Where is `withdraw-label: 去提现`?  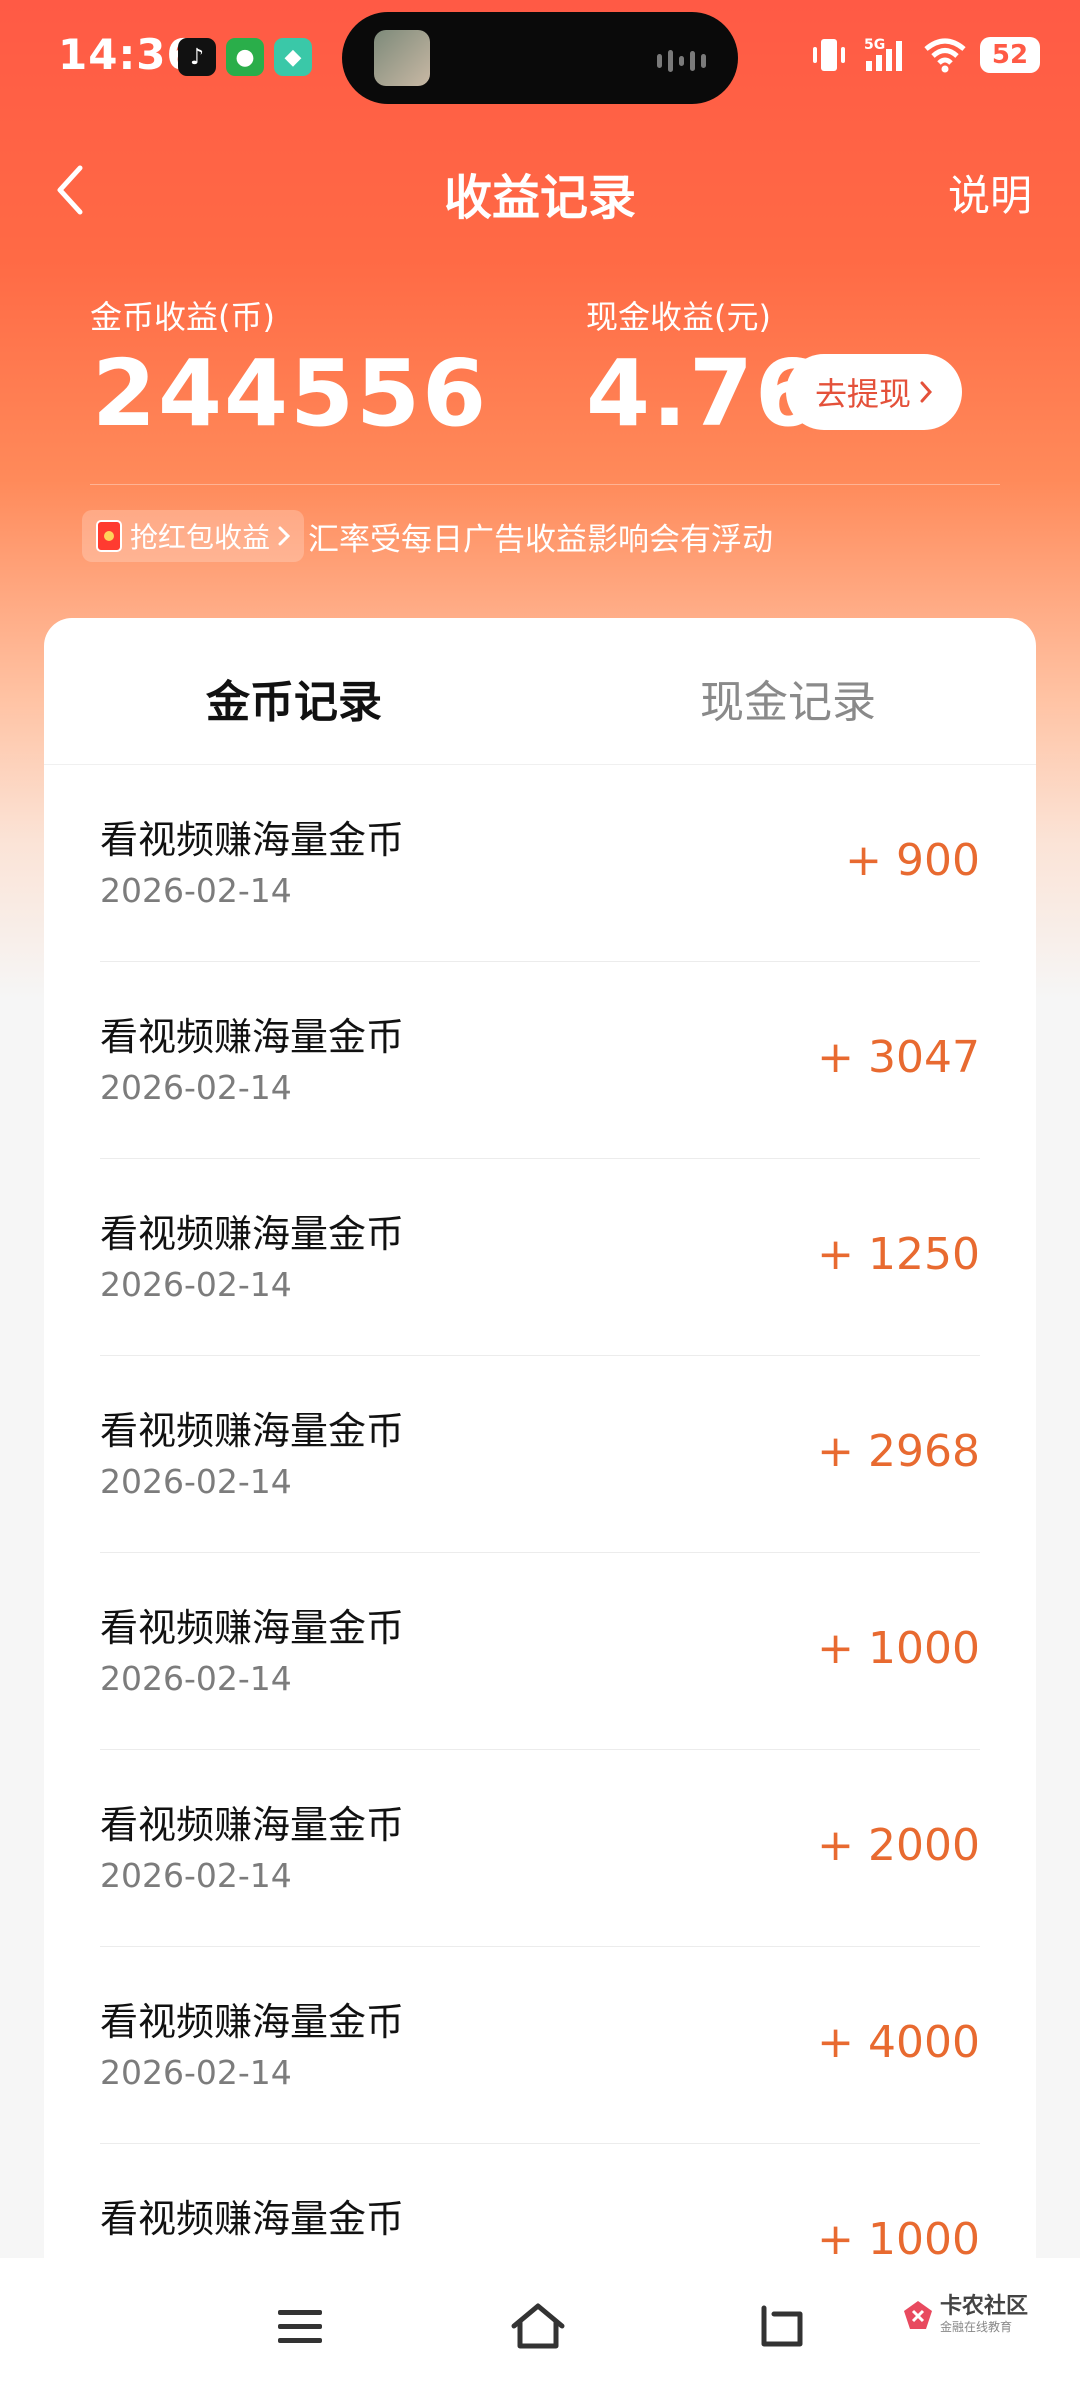 withdraw-label: 去提现 is located at coordinates (862, 394).